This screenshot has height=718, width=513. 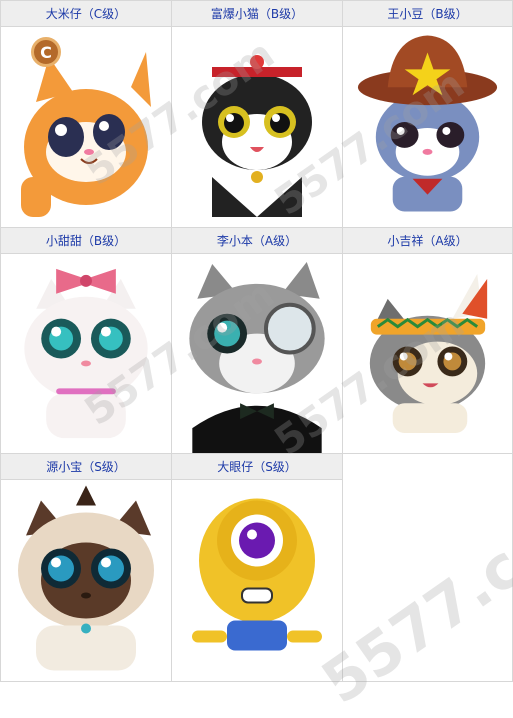 I want to click on c-grade-badge: C, so click(x=46, y=52).